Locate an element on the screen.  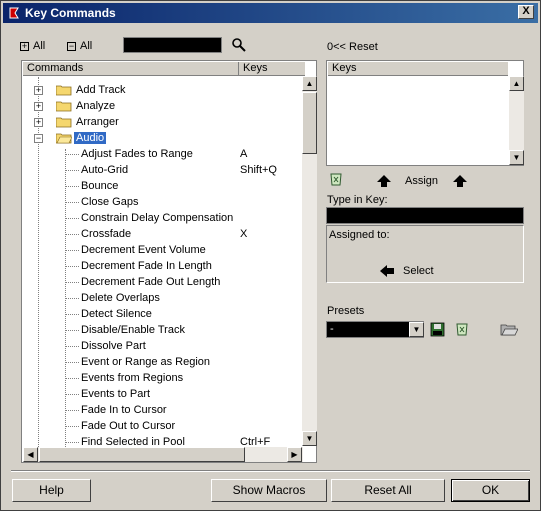
command-label: Crossfade is located at coordinates (106, 234).